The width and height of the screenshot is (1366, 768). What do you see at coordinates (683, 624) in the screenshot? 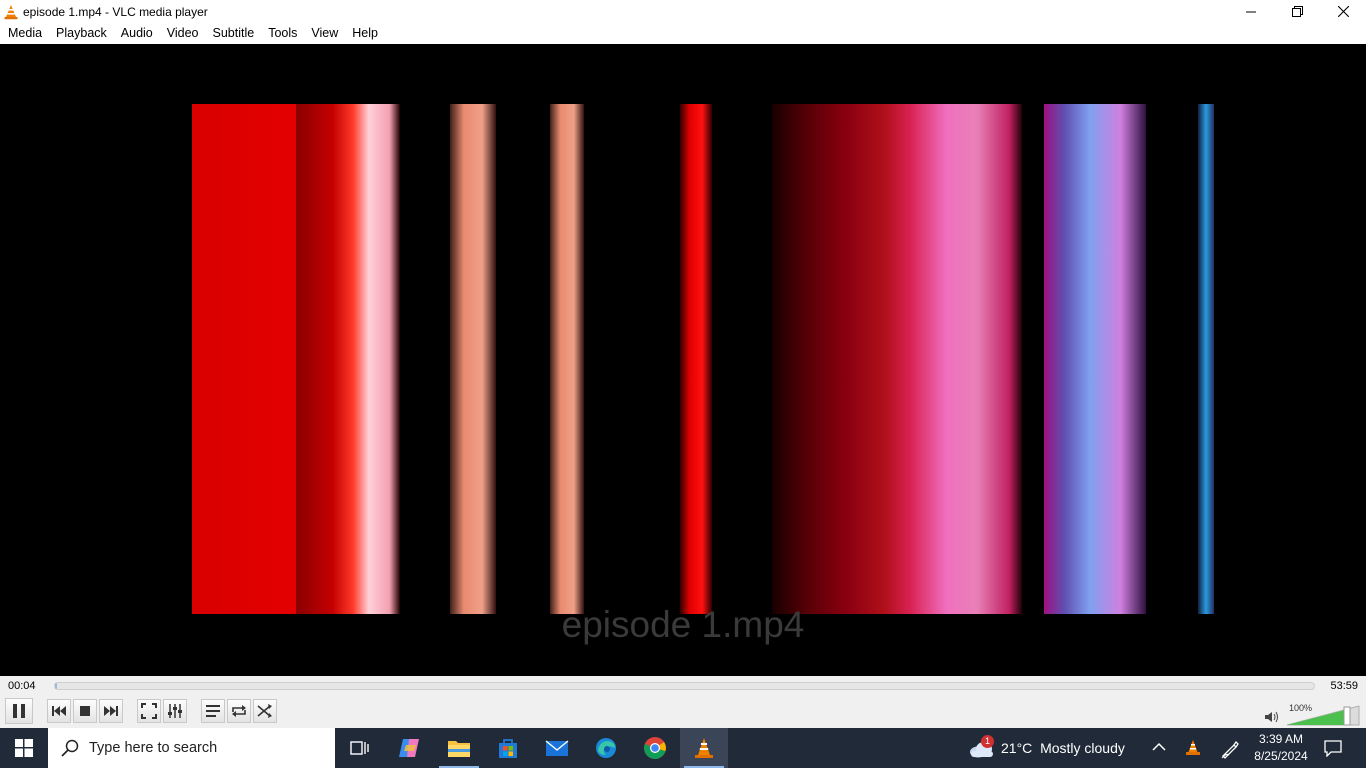
I see `video-filename-overlay: episode 1.mp4` at bounding box center [683, 624].